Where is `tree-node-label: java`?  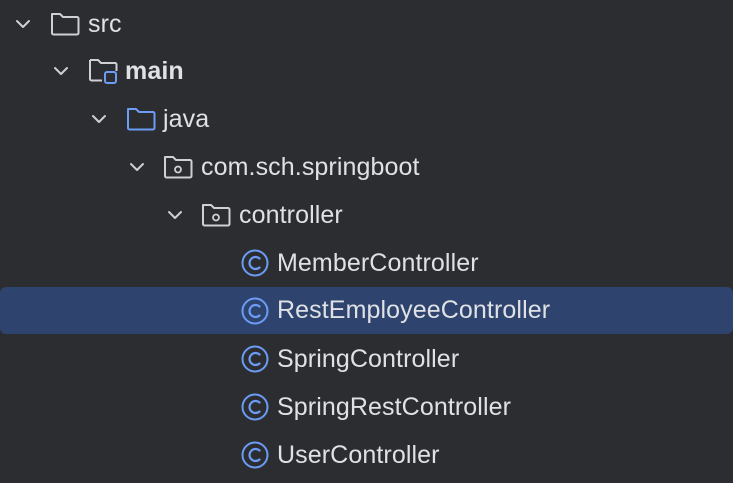 tree-node-label: java is located at coordinates (186, 118).